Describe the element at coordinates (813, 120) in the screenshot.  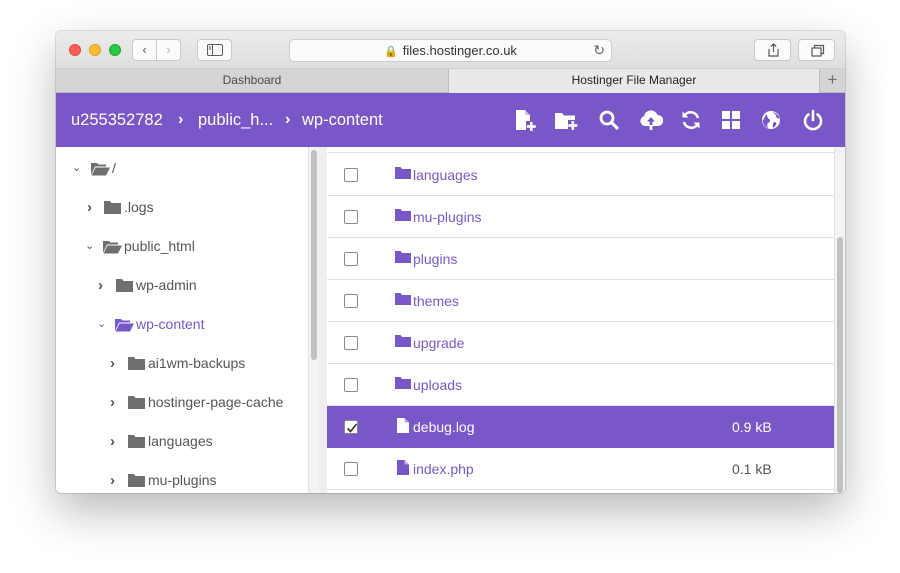
I see `power-icon` at that location.